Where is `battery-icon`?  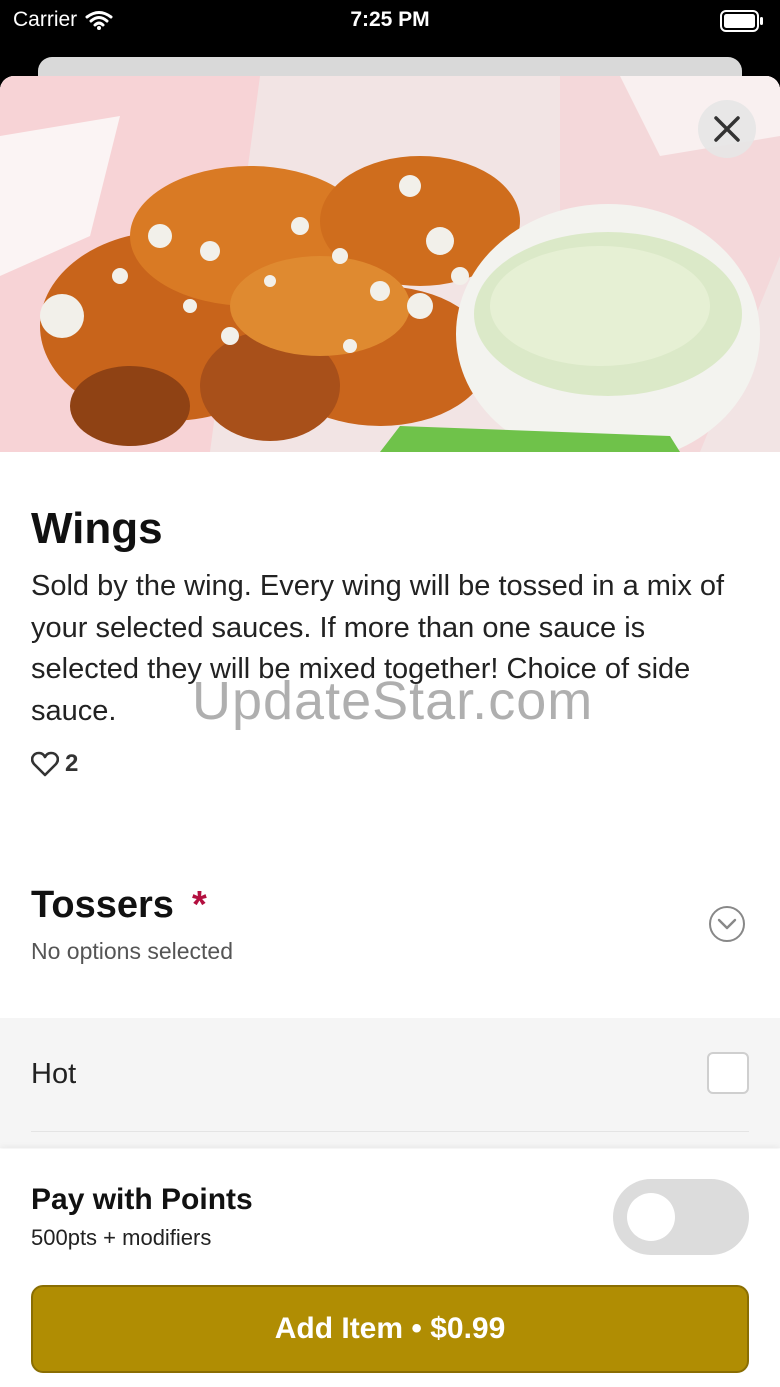
battery-icon is located at coordinates (741, 21).